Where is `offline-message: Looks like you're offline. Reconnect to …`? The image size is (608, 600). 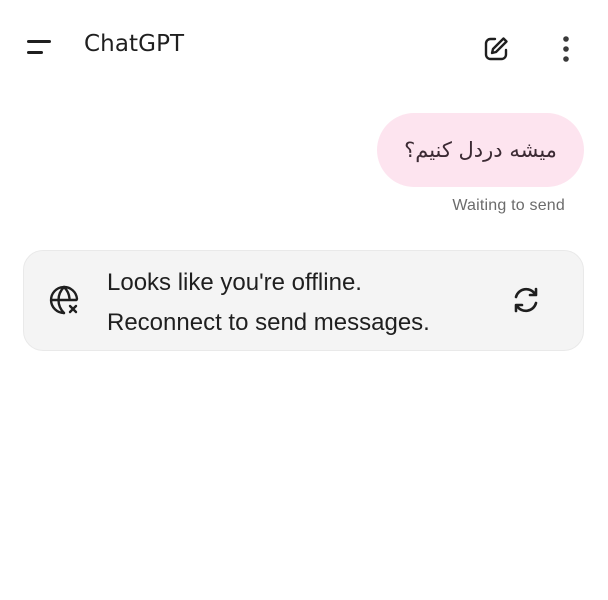 offline-message: Looks like you're offline. Reconnect to … is located at coordinates (268, 303).